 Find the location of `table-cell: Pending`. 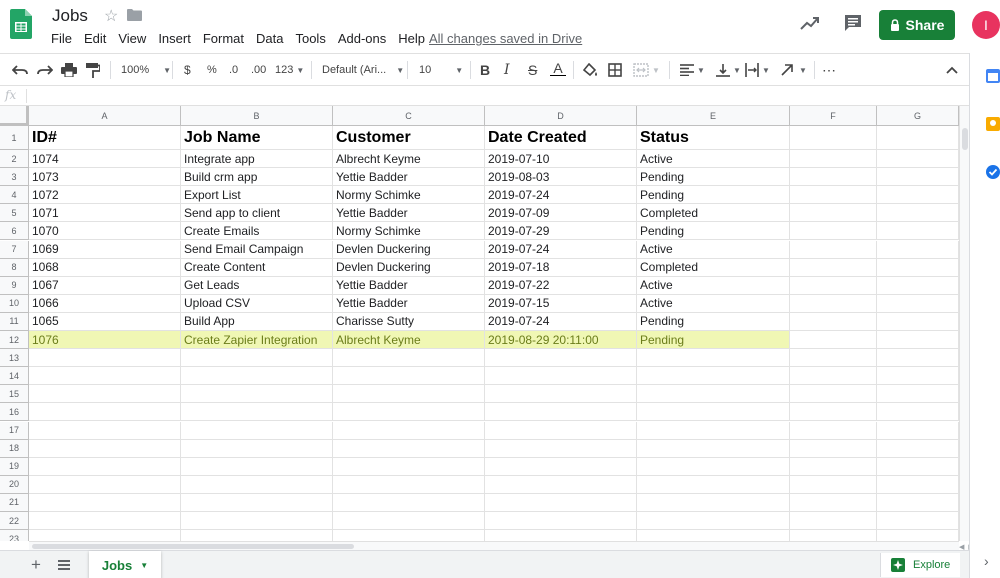

table-cell: Pending is located at coordinates (713, 231).